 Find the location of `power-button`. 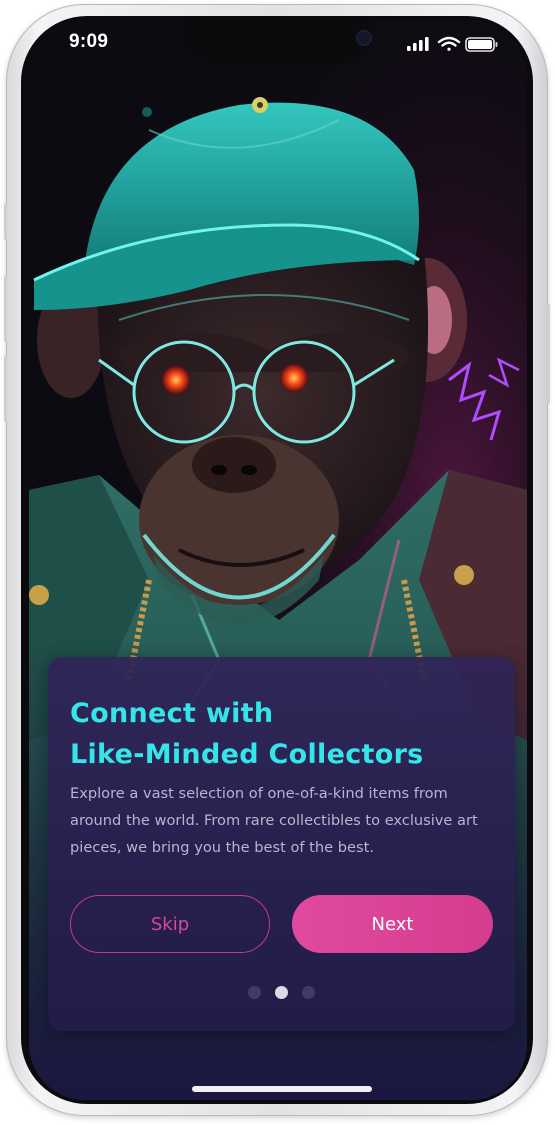

power-button is located at coordinates (548, 354).